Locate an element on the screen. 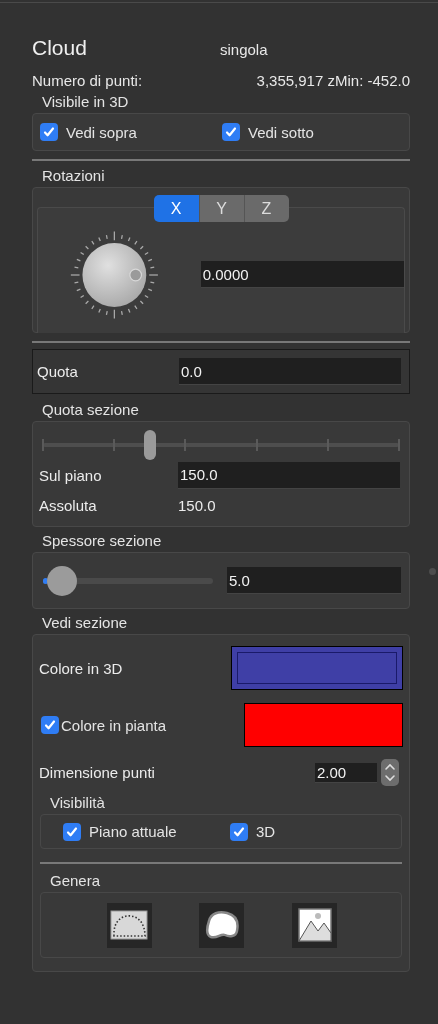 This screenshot has width=438, height=1024. group-title: Vedi sezione is located at coordinates (85, 622).